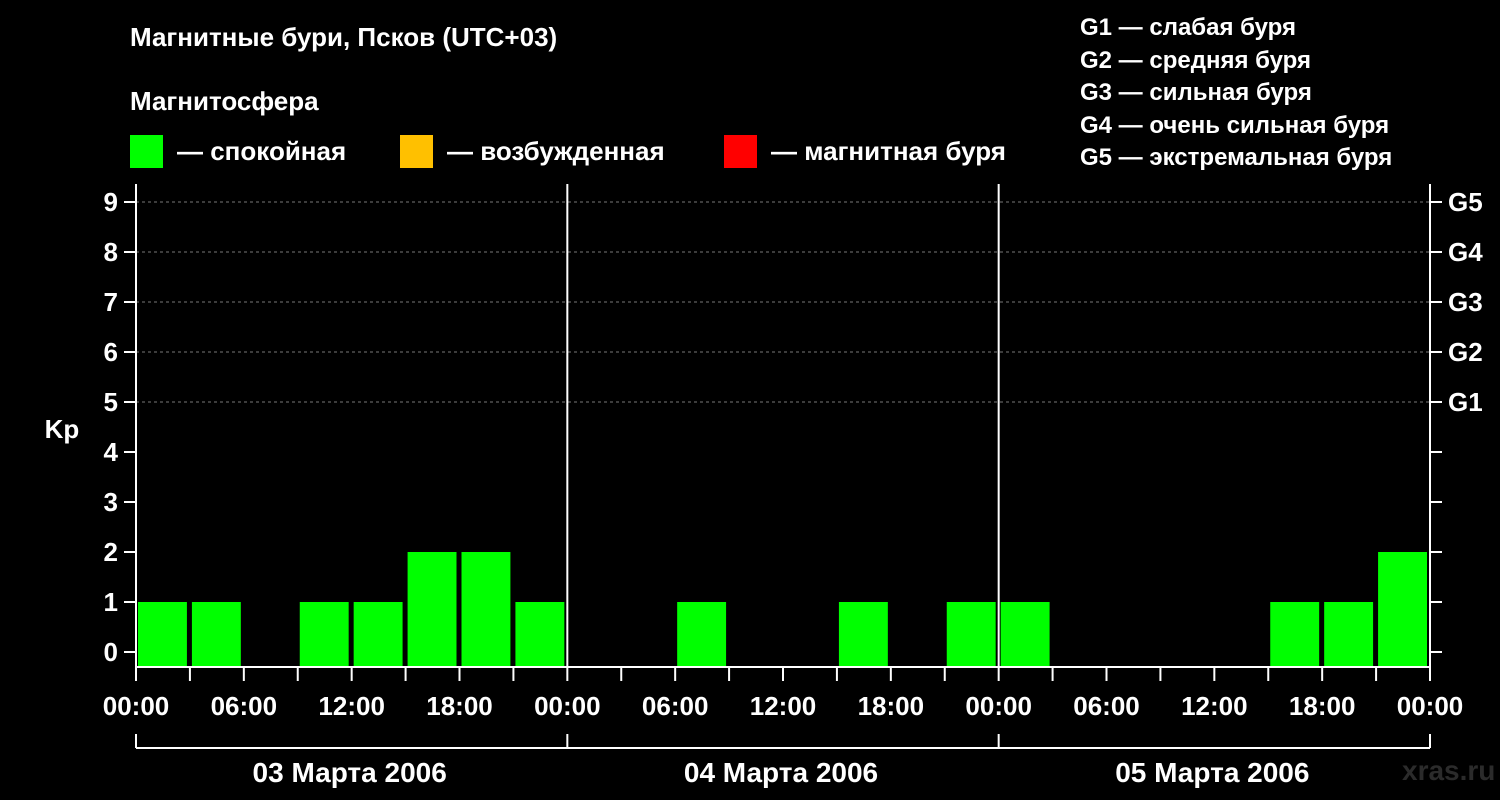 This screenshot has width=1500, height=800. I want to click on y-tick-label: 7, so click(111, 302).